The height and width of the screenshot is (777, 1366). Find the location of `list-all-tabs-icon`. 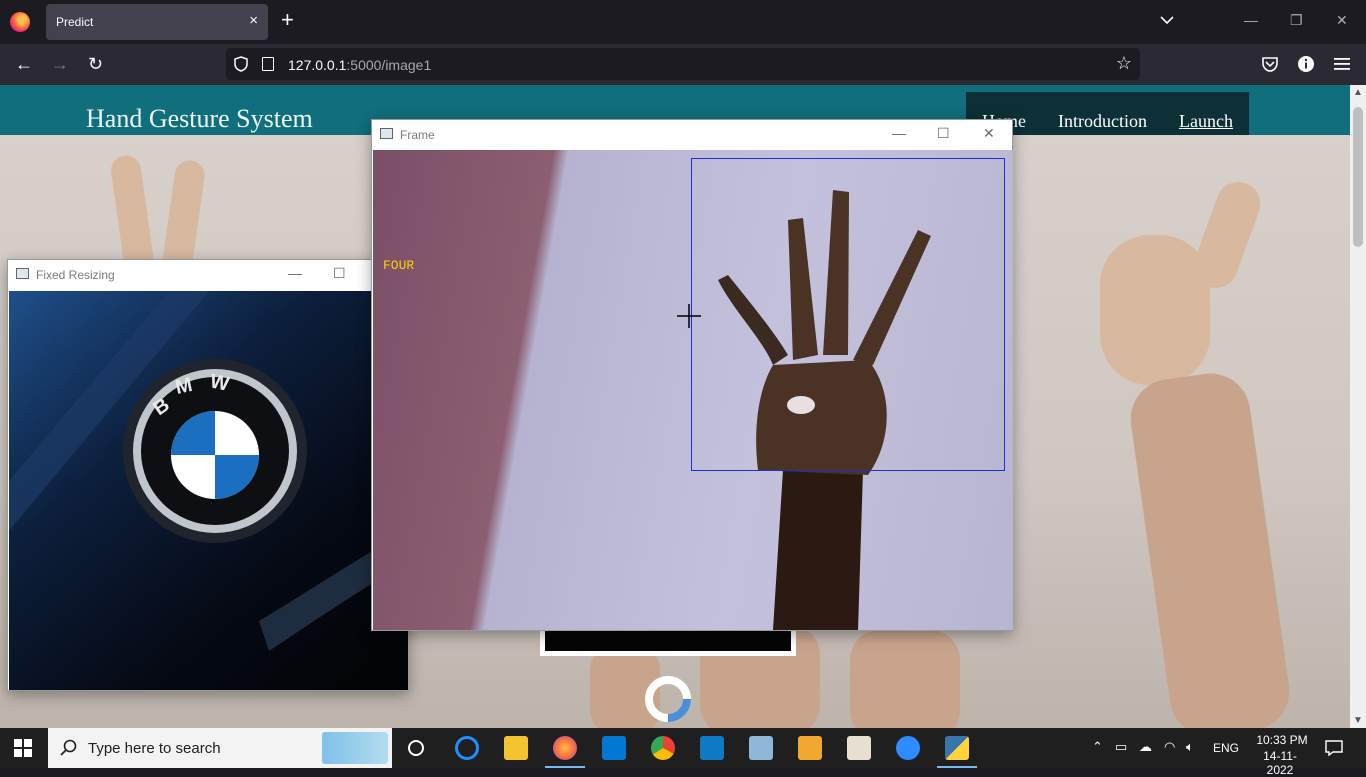

list-all-tabs-icon is located at coordinates (1167, 20).